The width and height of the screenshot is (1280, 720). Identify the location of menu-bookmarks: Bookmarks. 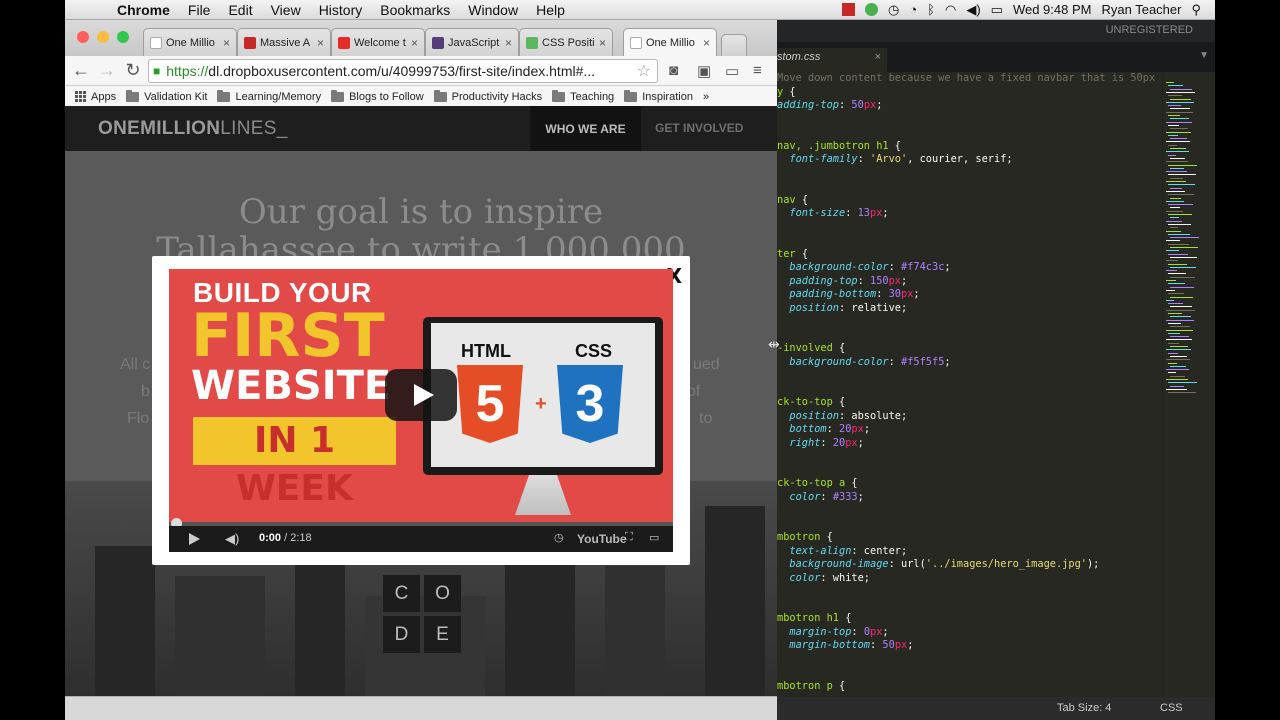
(415, 10).